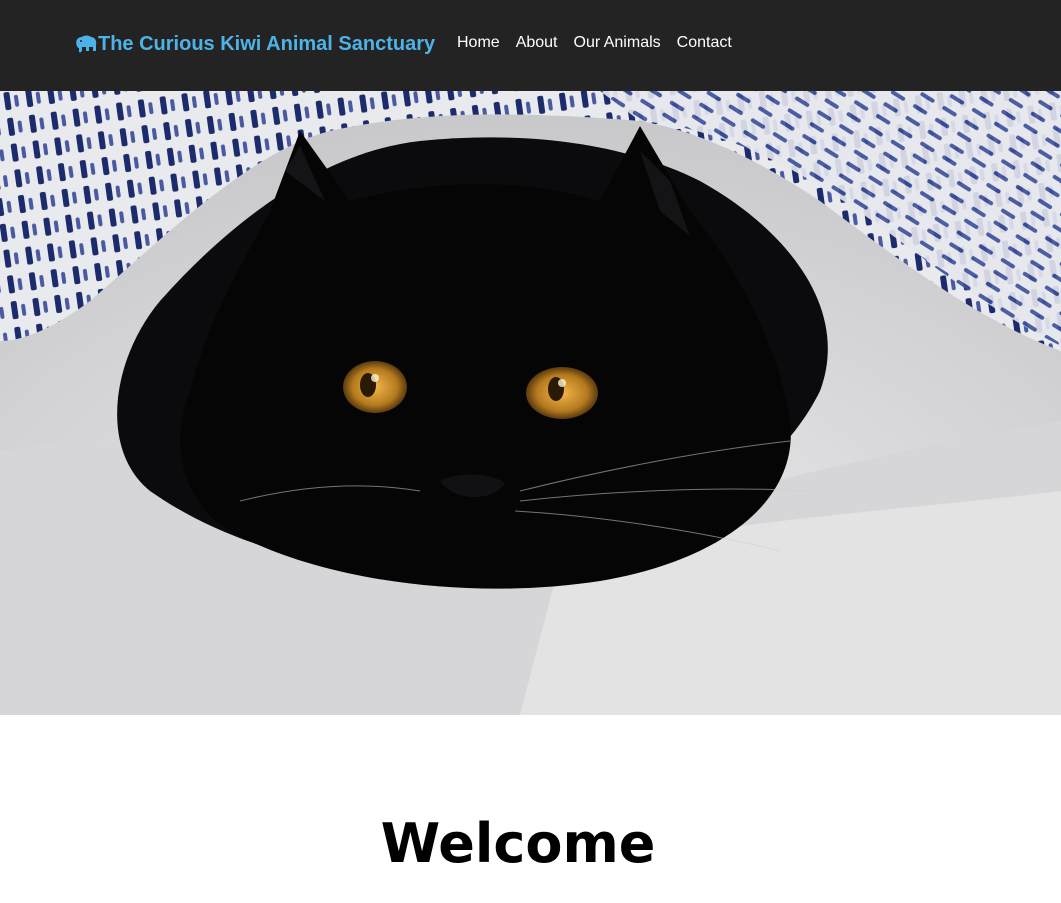 This screenshot has height=903, width=1061. What do you see at coordinates (704, 43) in the screenshot?
I see `nav-contact: Contact` at bounding box center [704, 43].